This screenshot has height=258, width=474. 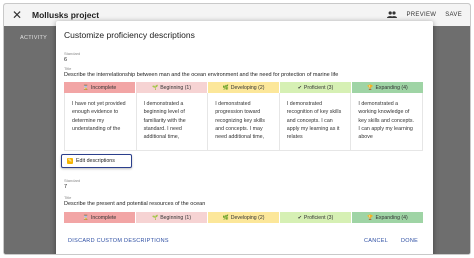 What do you see at coordinates (244, 242) in the screenshot?
I see `dialog-footer: DISCARD CUSTOM DESCRIPTIONS CANCEL DONE` at bounding box center [244, 242].